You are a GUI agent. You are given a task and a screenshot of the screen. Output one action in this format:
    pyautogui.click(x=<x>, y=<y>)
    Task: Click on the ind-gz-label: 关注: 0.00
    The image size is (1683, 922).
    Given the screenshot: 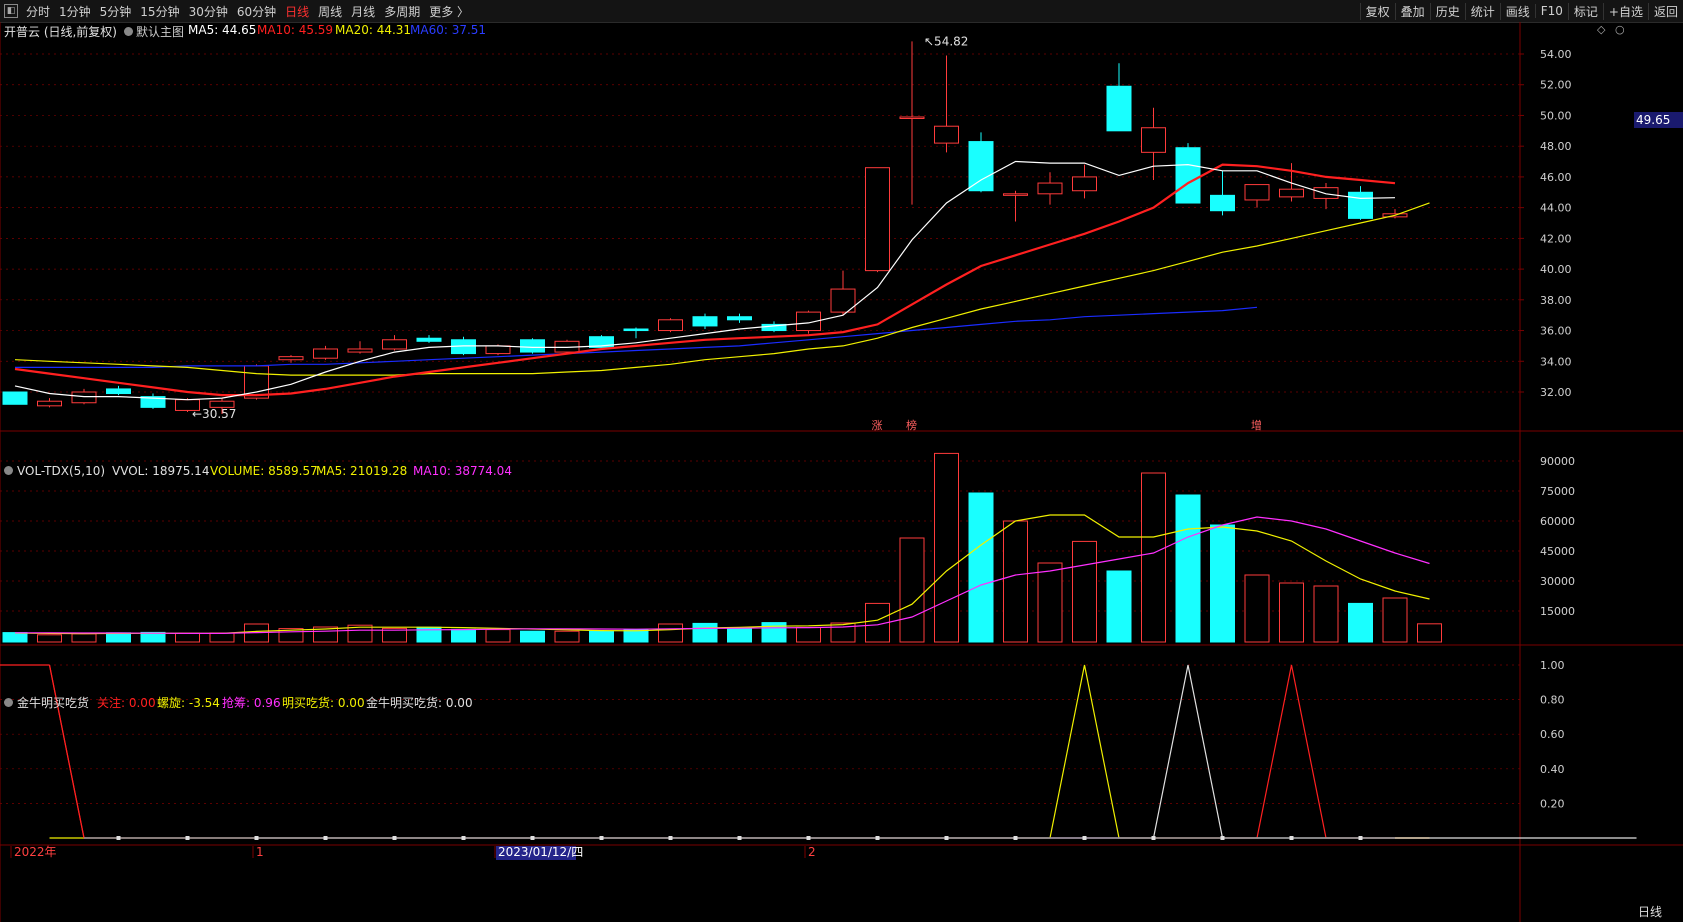 What is the action you would take?
    pyautogui.click(x=126, y=703)
    